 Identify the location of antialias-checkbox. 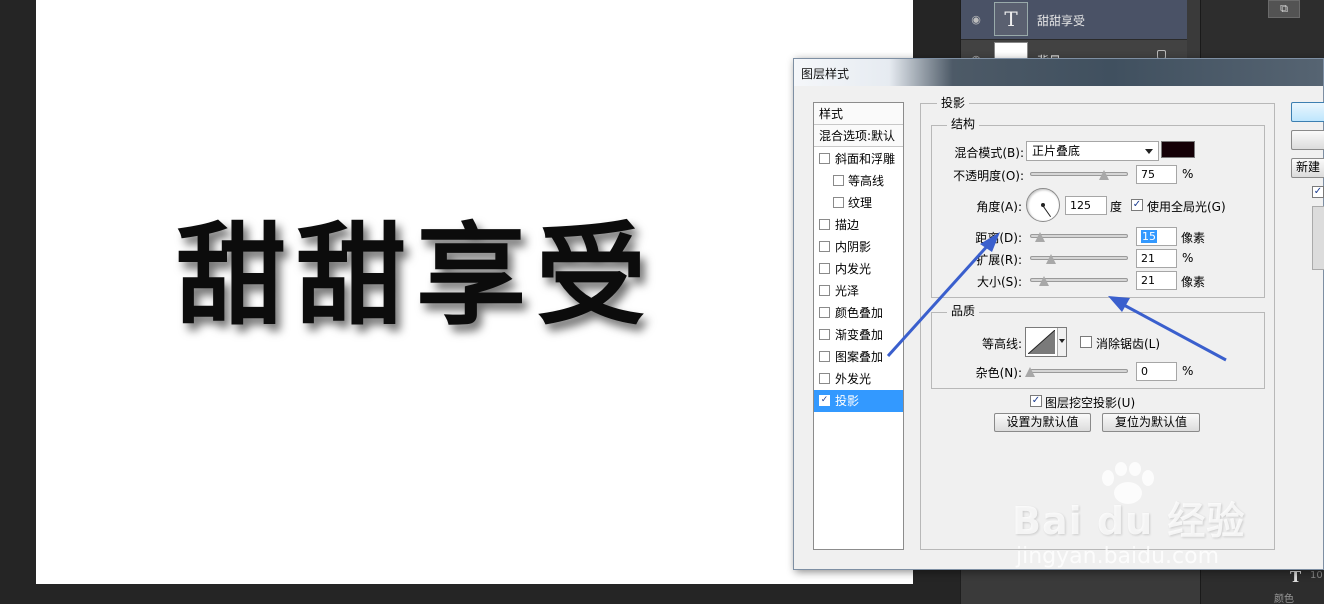
(1086, 342).